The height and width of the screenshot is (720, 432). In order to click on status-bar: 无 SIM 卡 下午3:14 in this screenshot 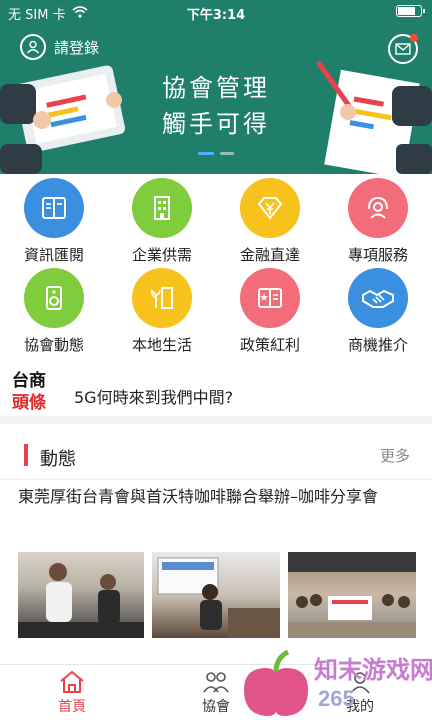, I will do `click(216, 12)`.